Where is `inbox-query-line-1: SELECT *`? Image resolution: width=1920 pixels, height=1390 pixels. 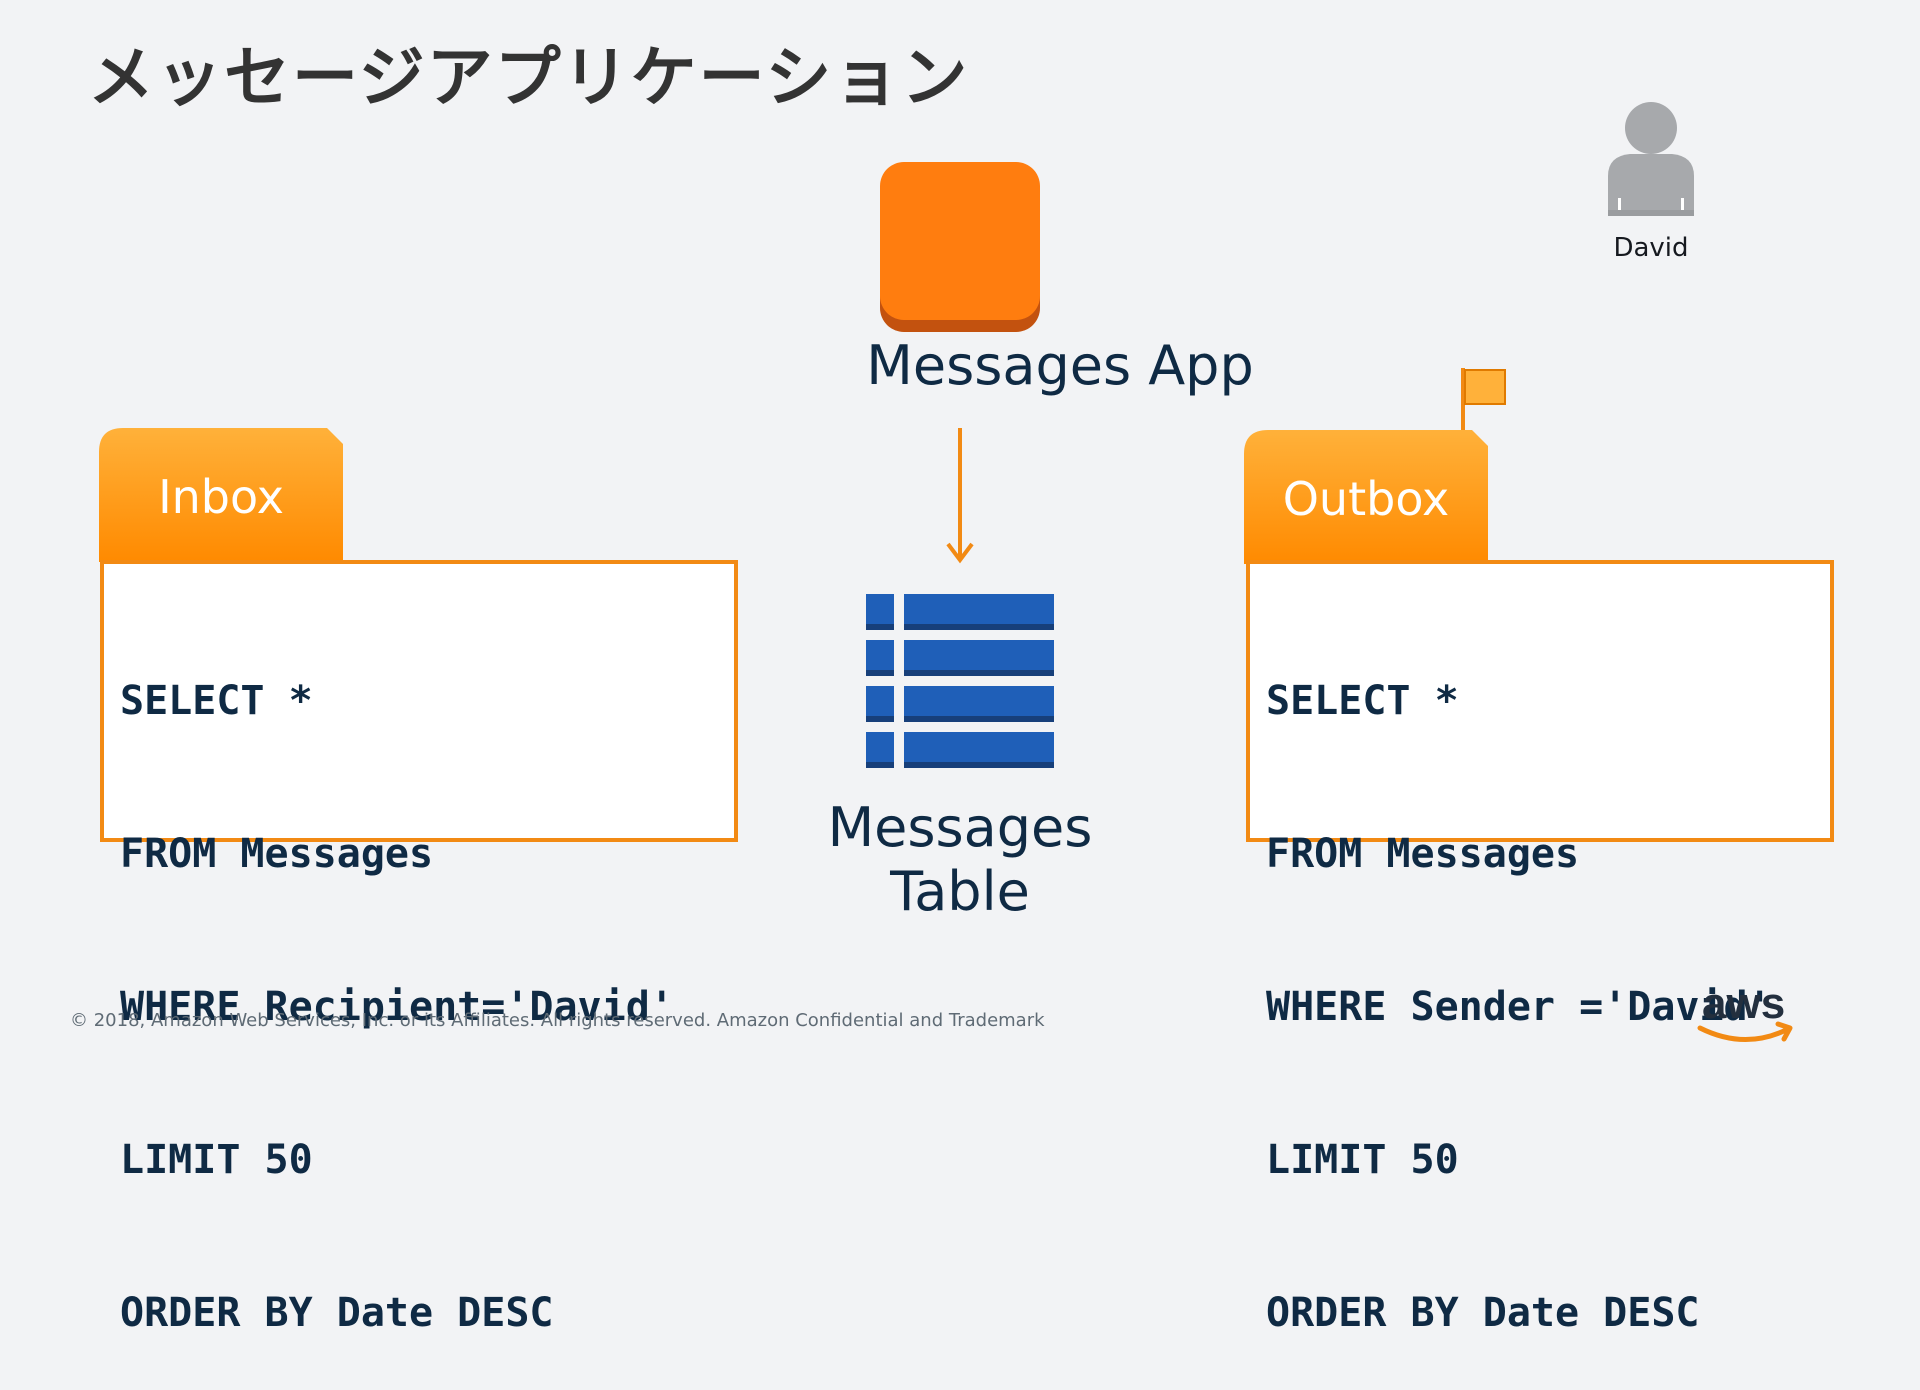 inbox-query-line-1: SELECT * is located at coordinates (216, 701).